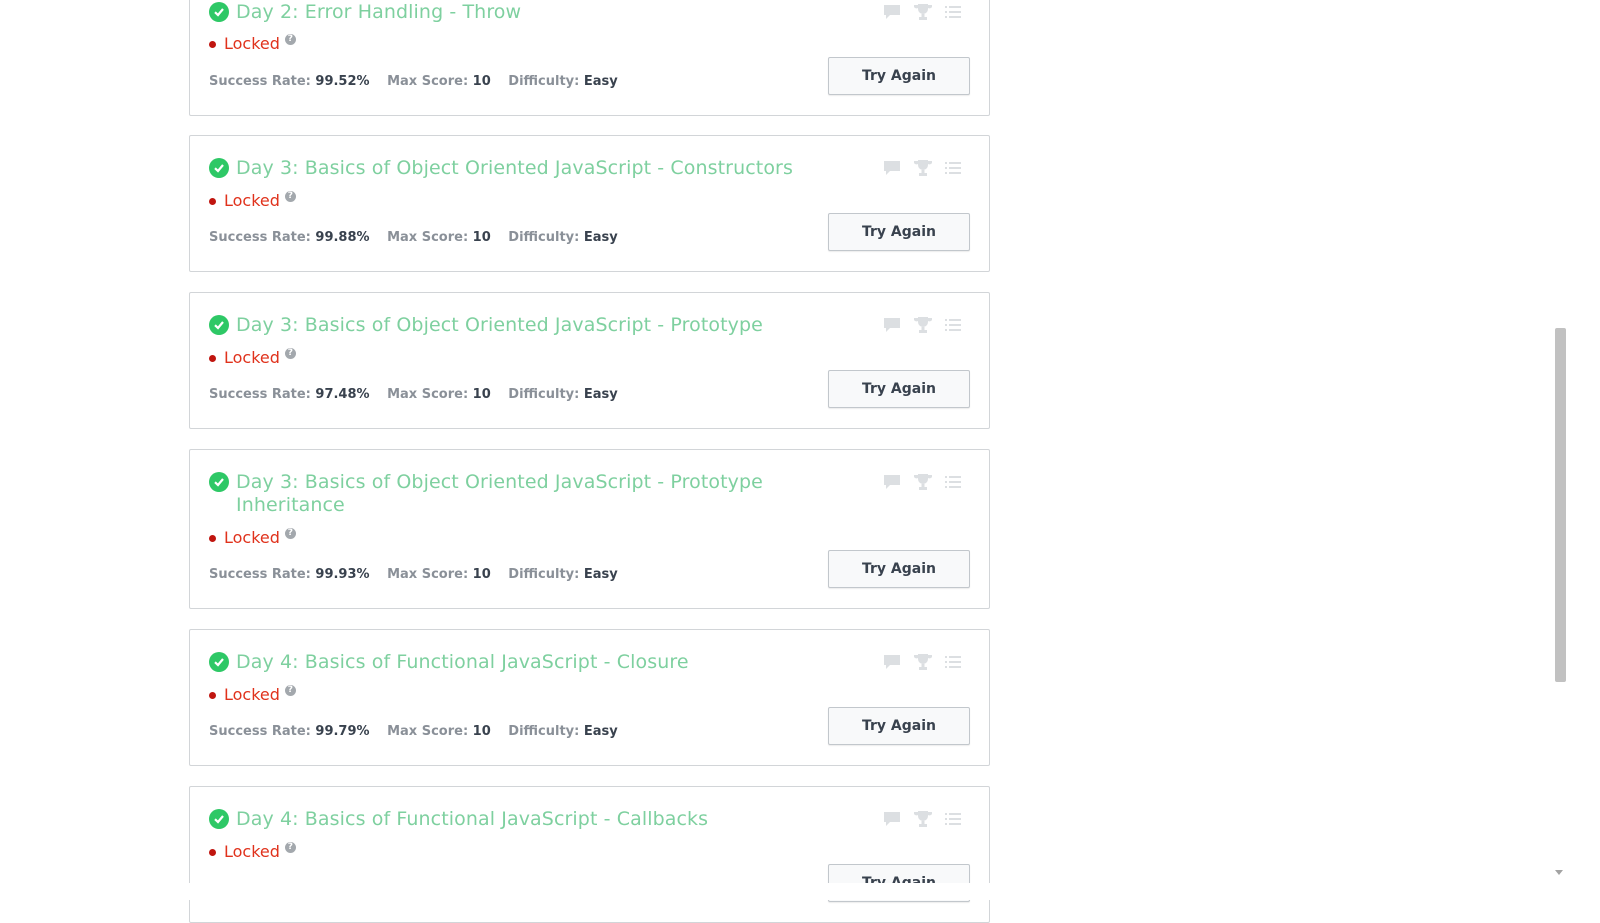 The height and width of the screenshot is (923, 1600). I want to click on scroll-down-arrow-icon, so click(1559, 872).